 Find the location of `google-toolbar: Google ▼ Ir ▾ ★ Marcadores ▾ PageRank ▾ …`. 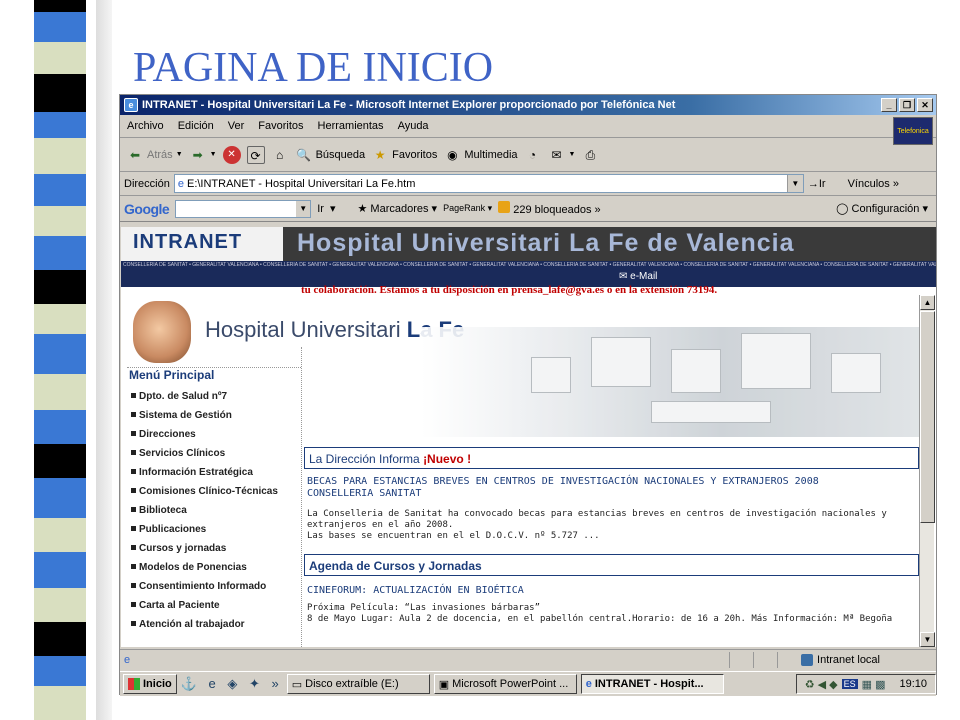

google-toolbar: Google ▼ Ir ▾ ★ Marcadores ▾ PageRank ▾ … is located at coordinates (528, 209).